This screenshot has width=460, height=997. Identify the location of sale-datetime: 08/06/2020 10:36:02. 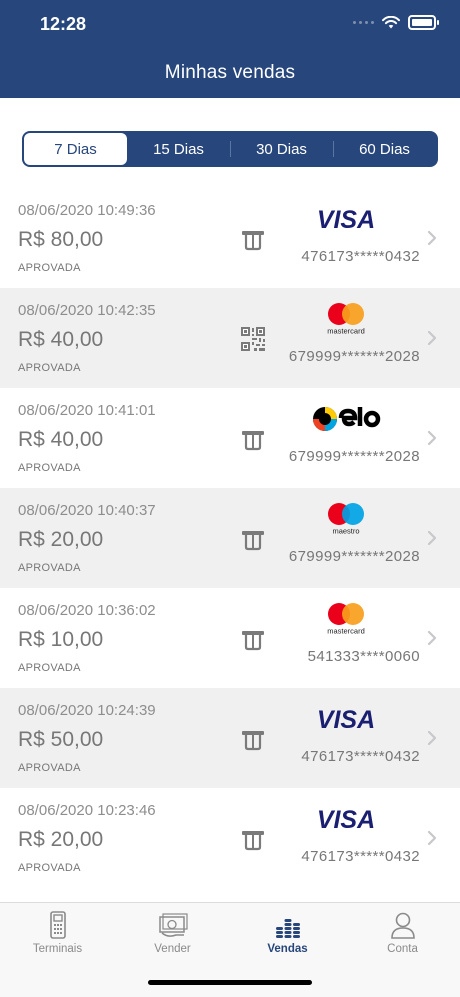
(87, 610).